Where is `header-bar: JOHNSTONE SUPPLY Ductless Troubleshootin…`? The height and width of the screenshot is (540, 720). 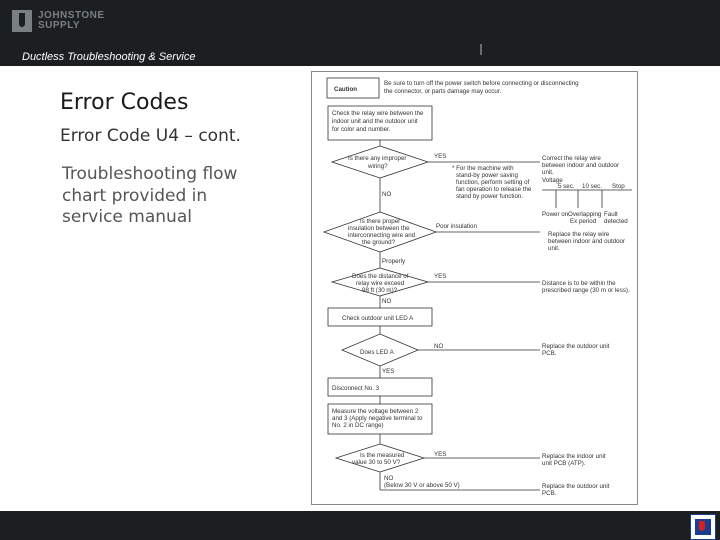 header-bar: JOHNSTONE SUPPLY Ductless Troubleshootin… is located at coordinates (360, 33).